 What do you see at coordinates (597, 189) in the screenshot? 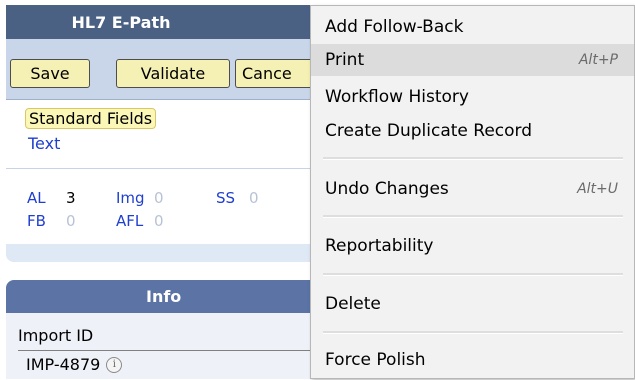
I see `menu-item-shortcut: Alt+U` at bounding box center [597, 189].